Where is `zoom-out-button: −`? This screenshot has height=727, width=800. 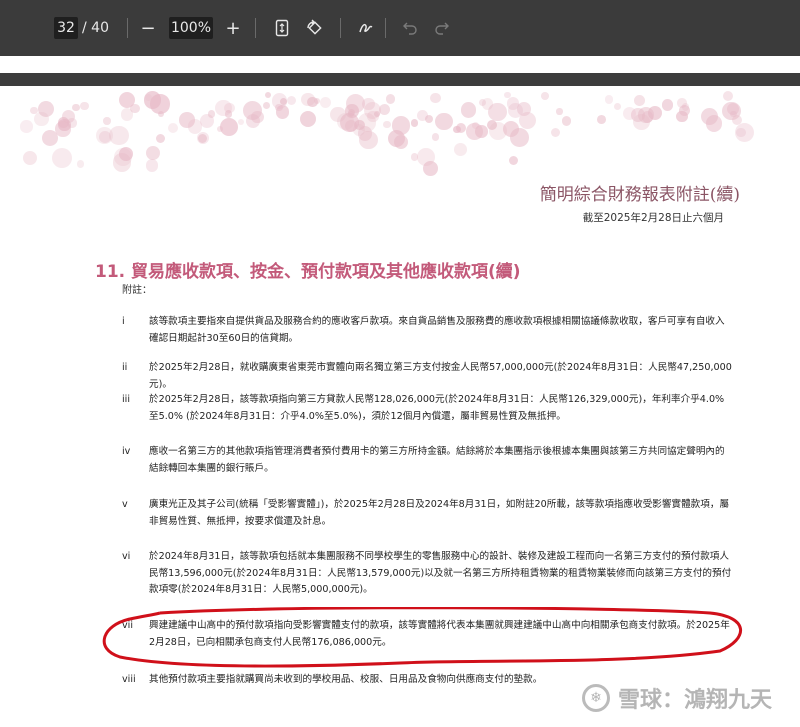
zoom-out-button: − is located at coordinates (148, 28).